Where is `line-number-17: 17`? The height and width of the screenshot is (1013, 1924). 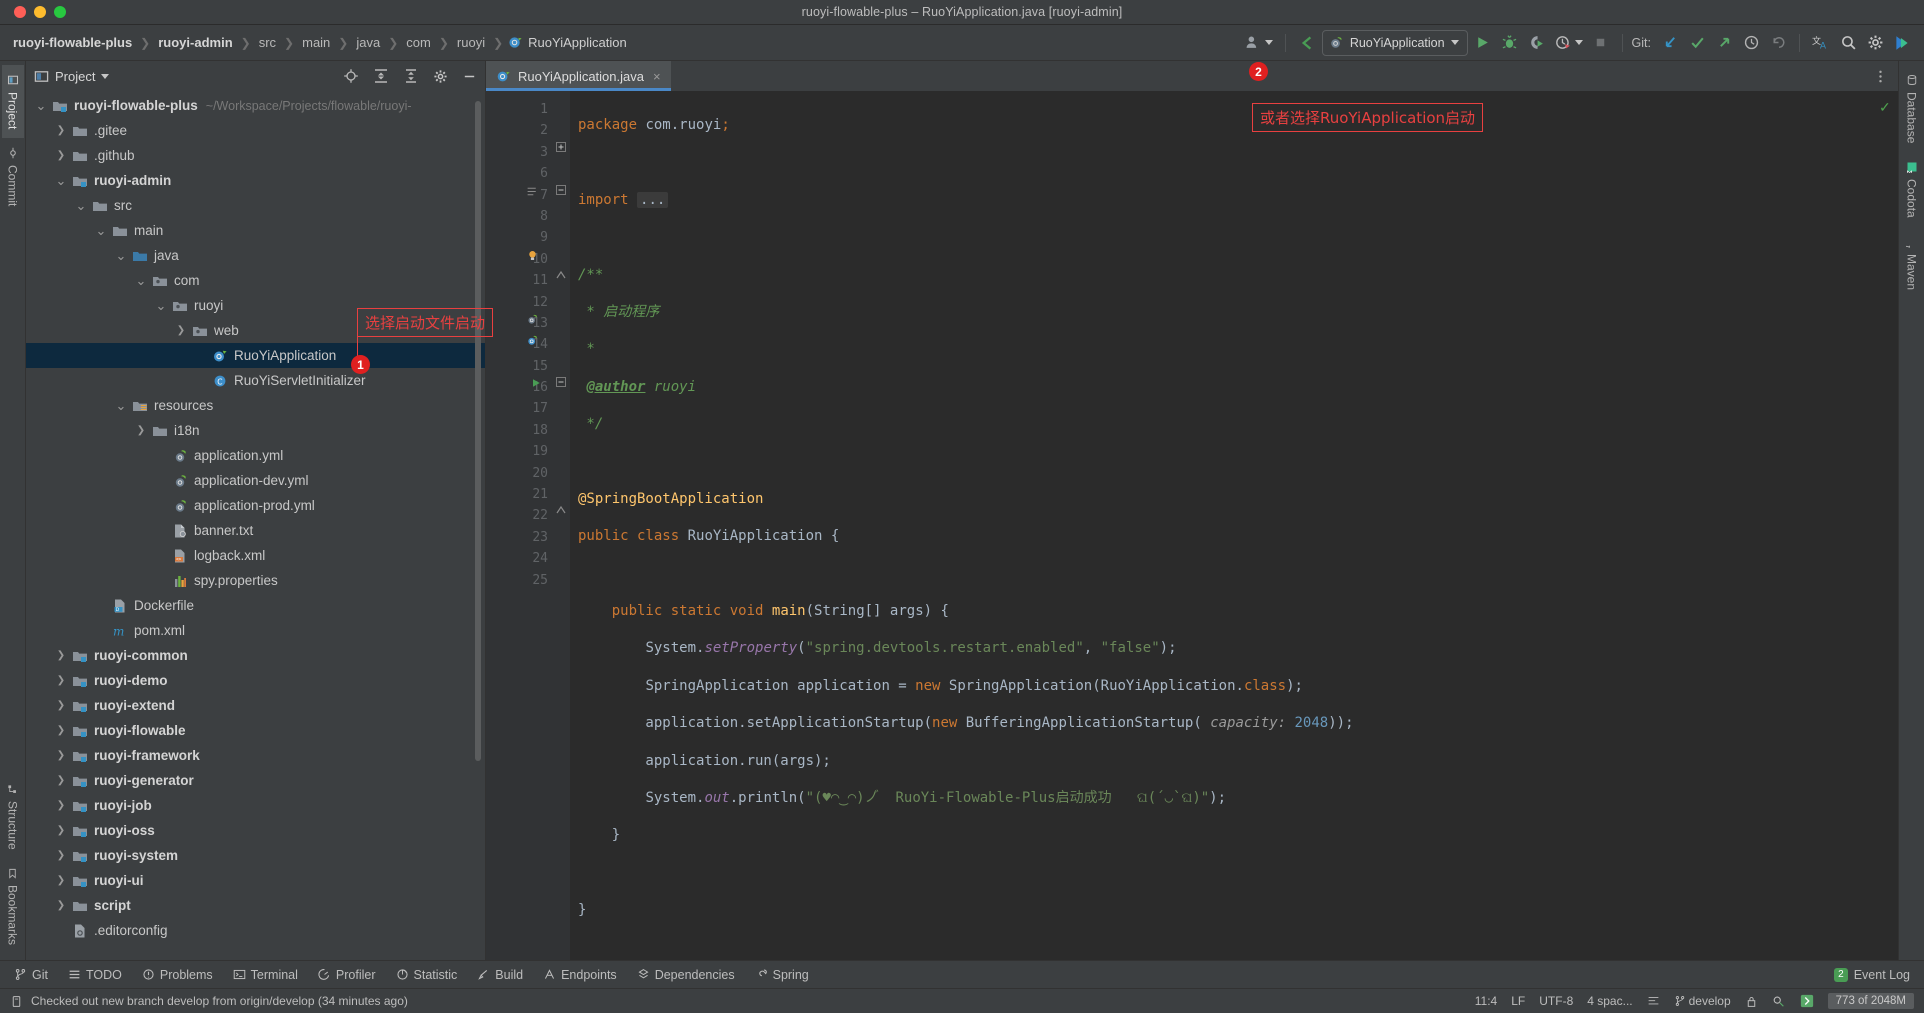
line-number-17: 17 is located at coordinates (521, 408).